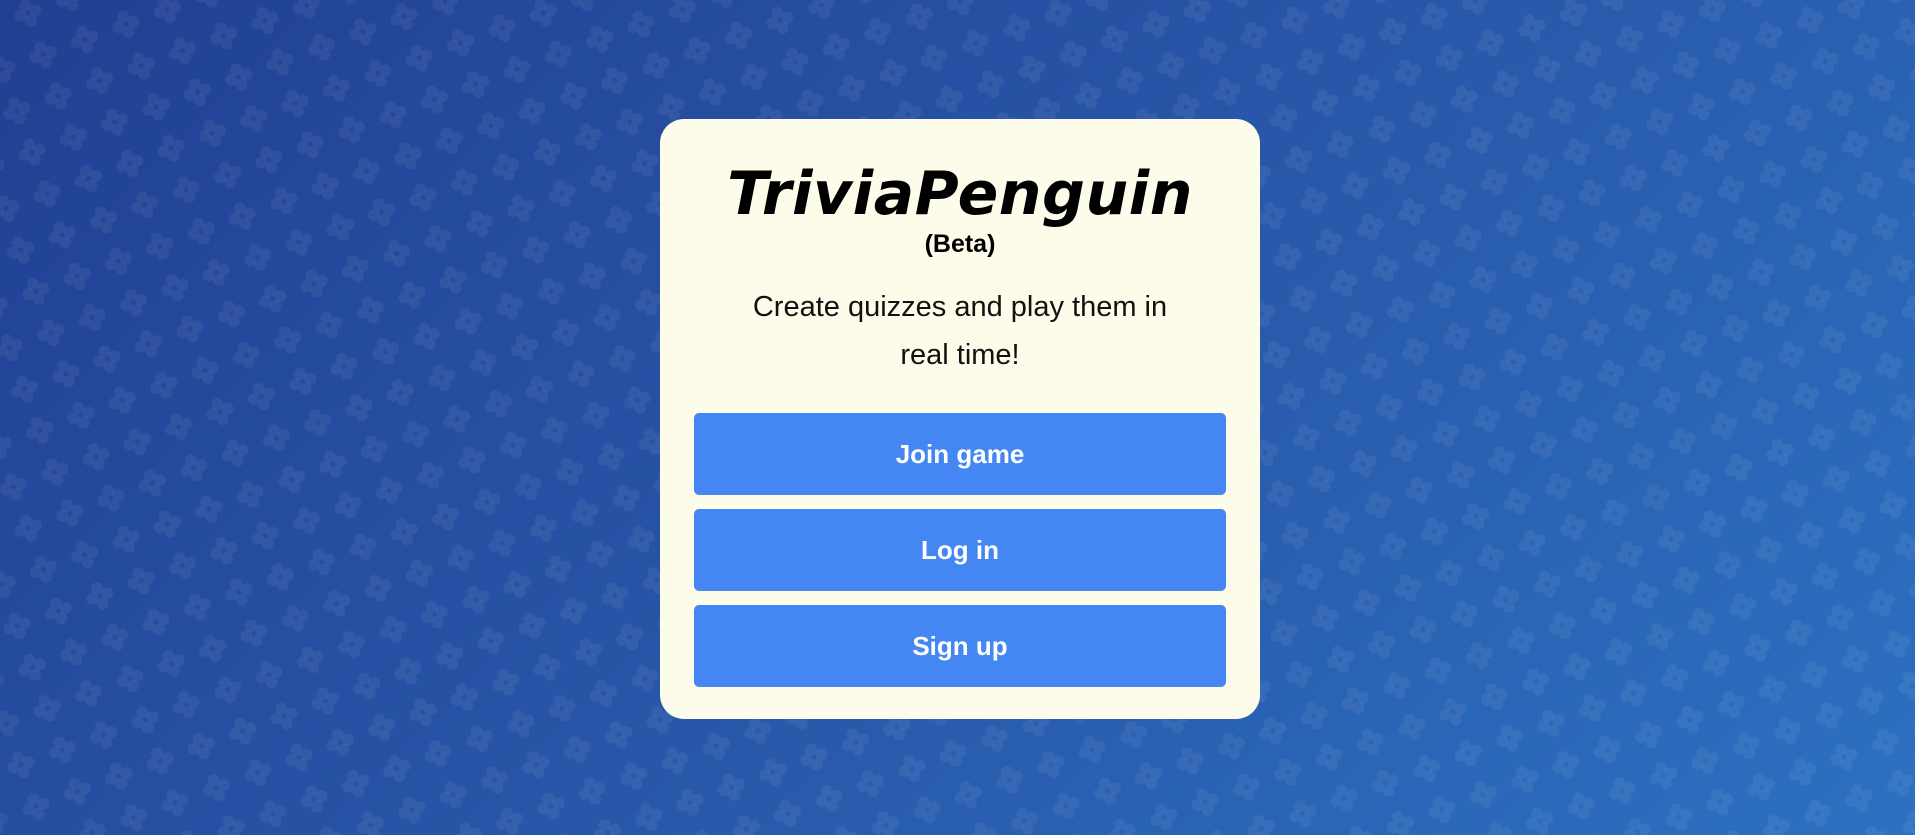 This screenshot has width=1915, height=835. What do you see at coordinates (960, 244) in the screenshot?
I see `beta-badge: (Beta)` at bounding box center [960, 244].